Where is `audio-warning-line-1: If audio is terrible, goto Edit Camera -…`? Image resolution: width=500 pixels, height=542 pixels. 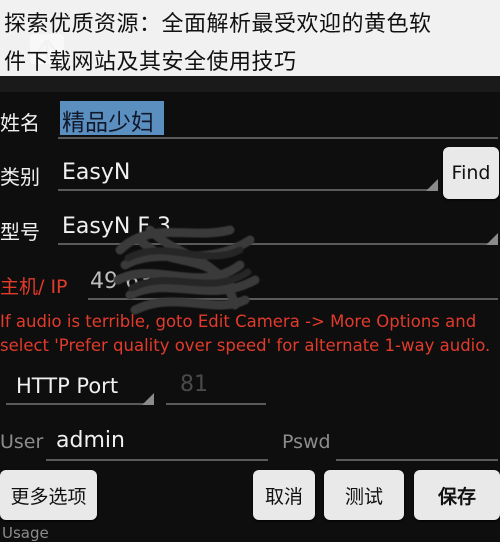 audio-warning-line-1: If audio is terrible, goto Edit Camera -… is located at coordinates (238, 321).